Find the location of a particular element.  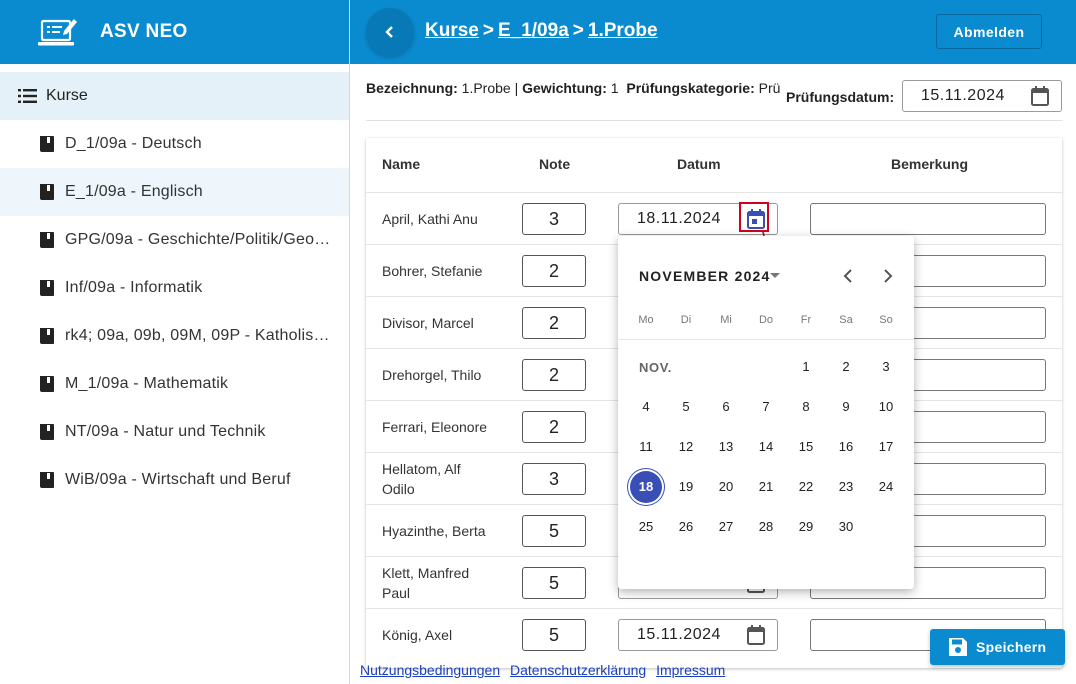

calendar-day: 17 is located at coordinates (886, 447).